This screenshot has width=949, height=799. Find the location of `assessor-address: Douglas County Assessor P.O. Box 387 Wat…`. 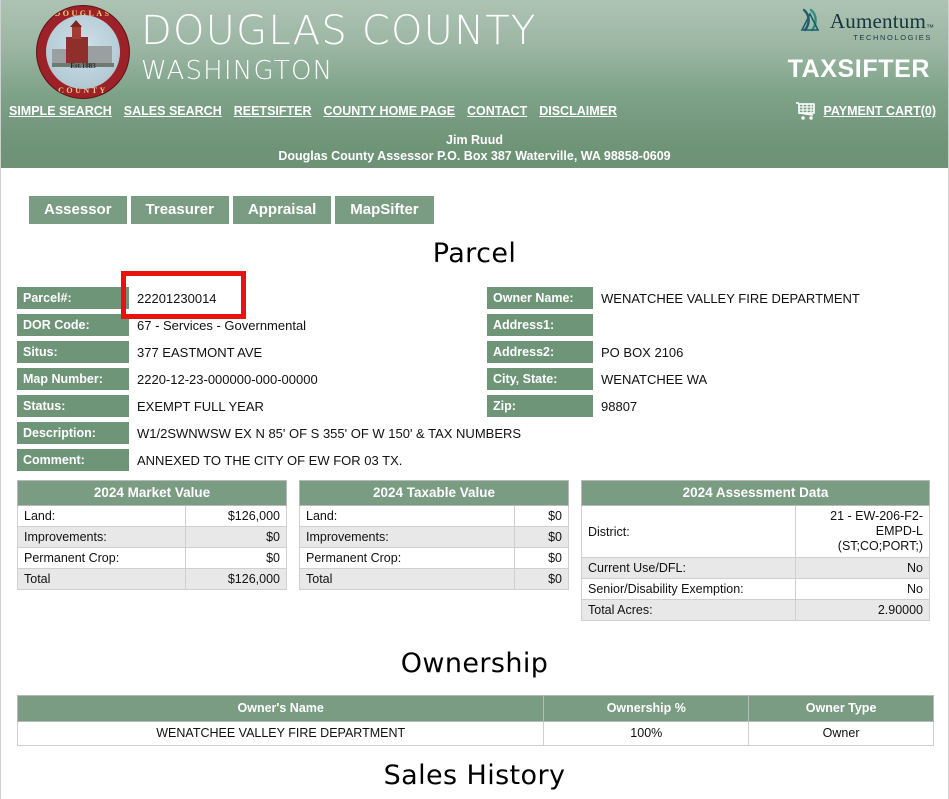

assessor-address: Douglas County Assessor P.O. Box 387 Wat… is located at coordinates (474, 156).